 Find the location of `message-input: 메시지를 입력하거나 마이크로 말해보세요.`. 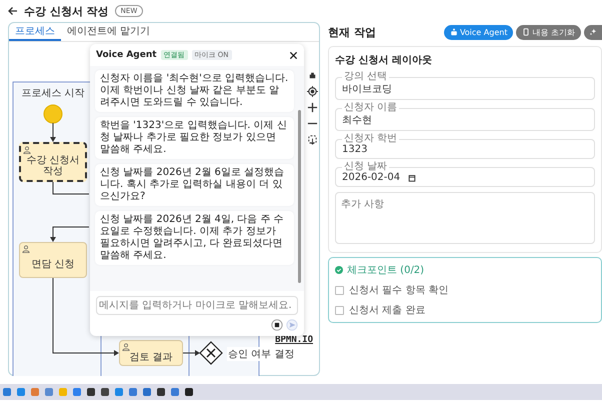

message-input: 메시지를 입력하거나 마이크로 말해보세요. is located at coordinates (197, 305).